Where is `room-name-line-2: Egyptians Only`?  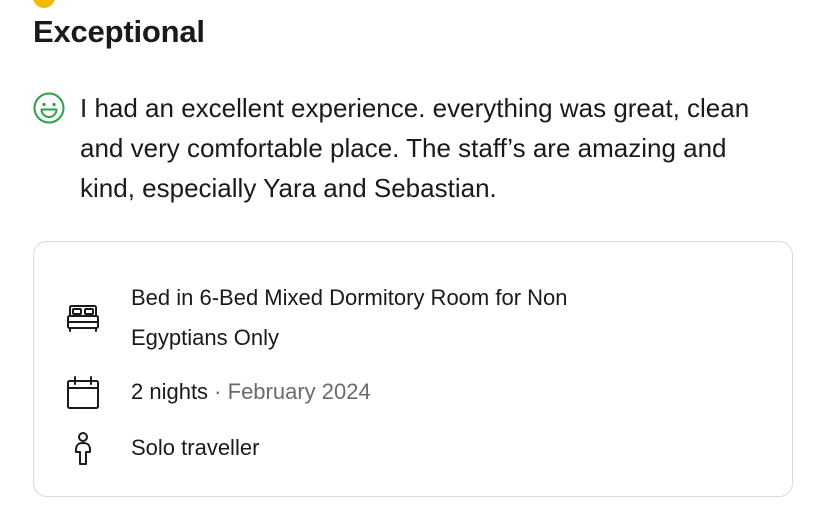
room-name-line-2: Egyptians Only is located at coordinates (205, 337).